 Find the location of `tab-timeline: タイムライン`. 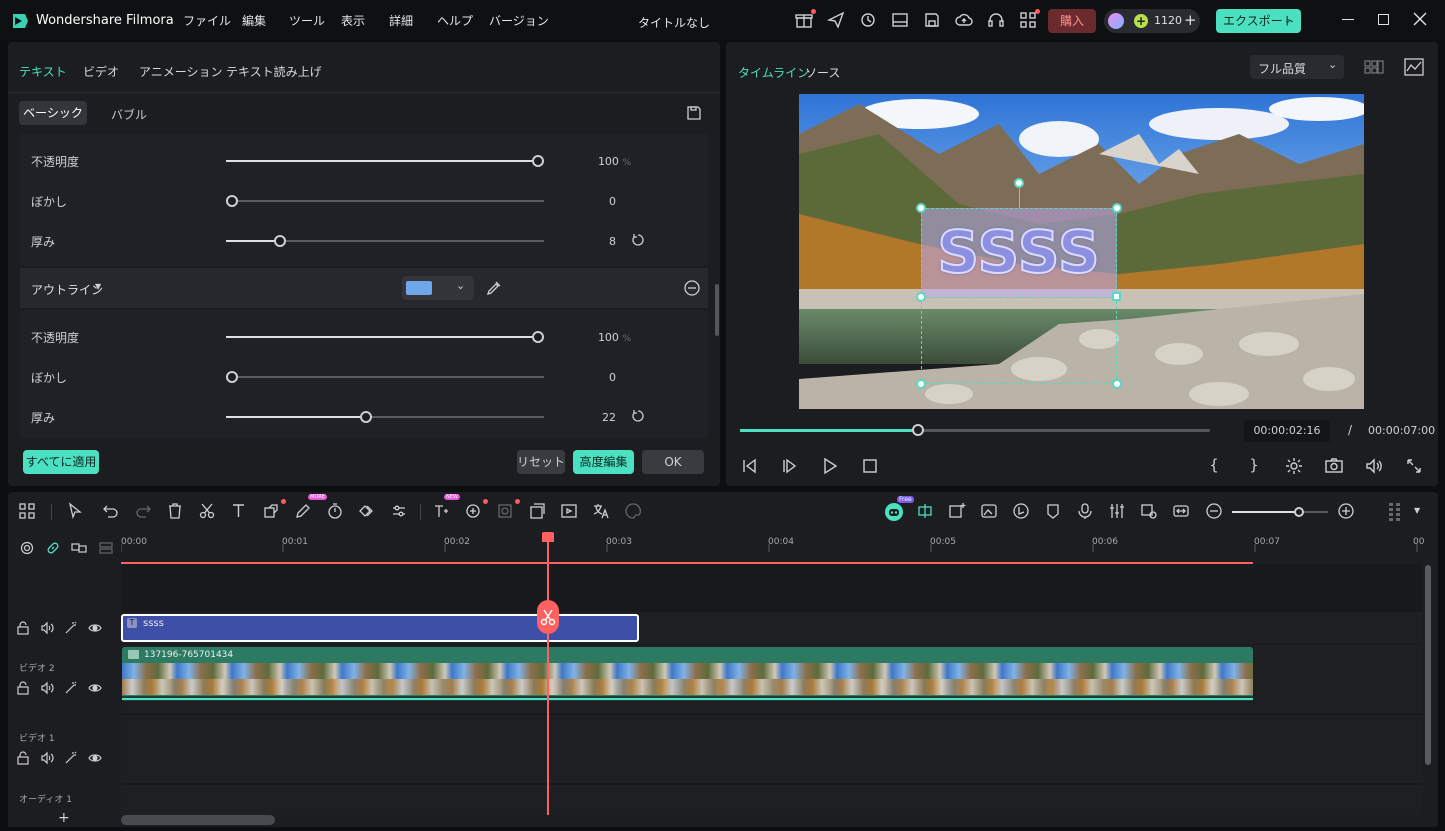

tab-timeline: タイムライン is located at coordinates (773, 72).